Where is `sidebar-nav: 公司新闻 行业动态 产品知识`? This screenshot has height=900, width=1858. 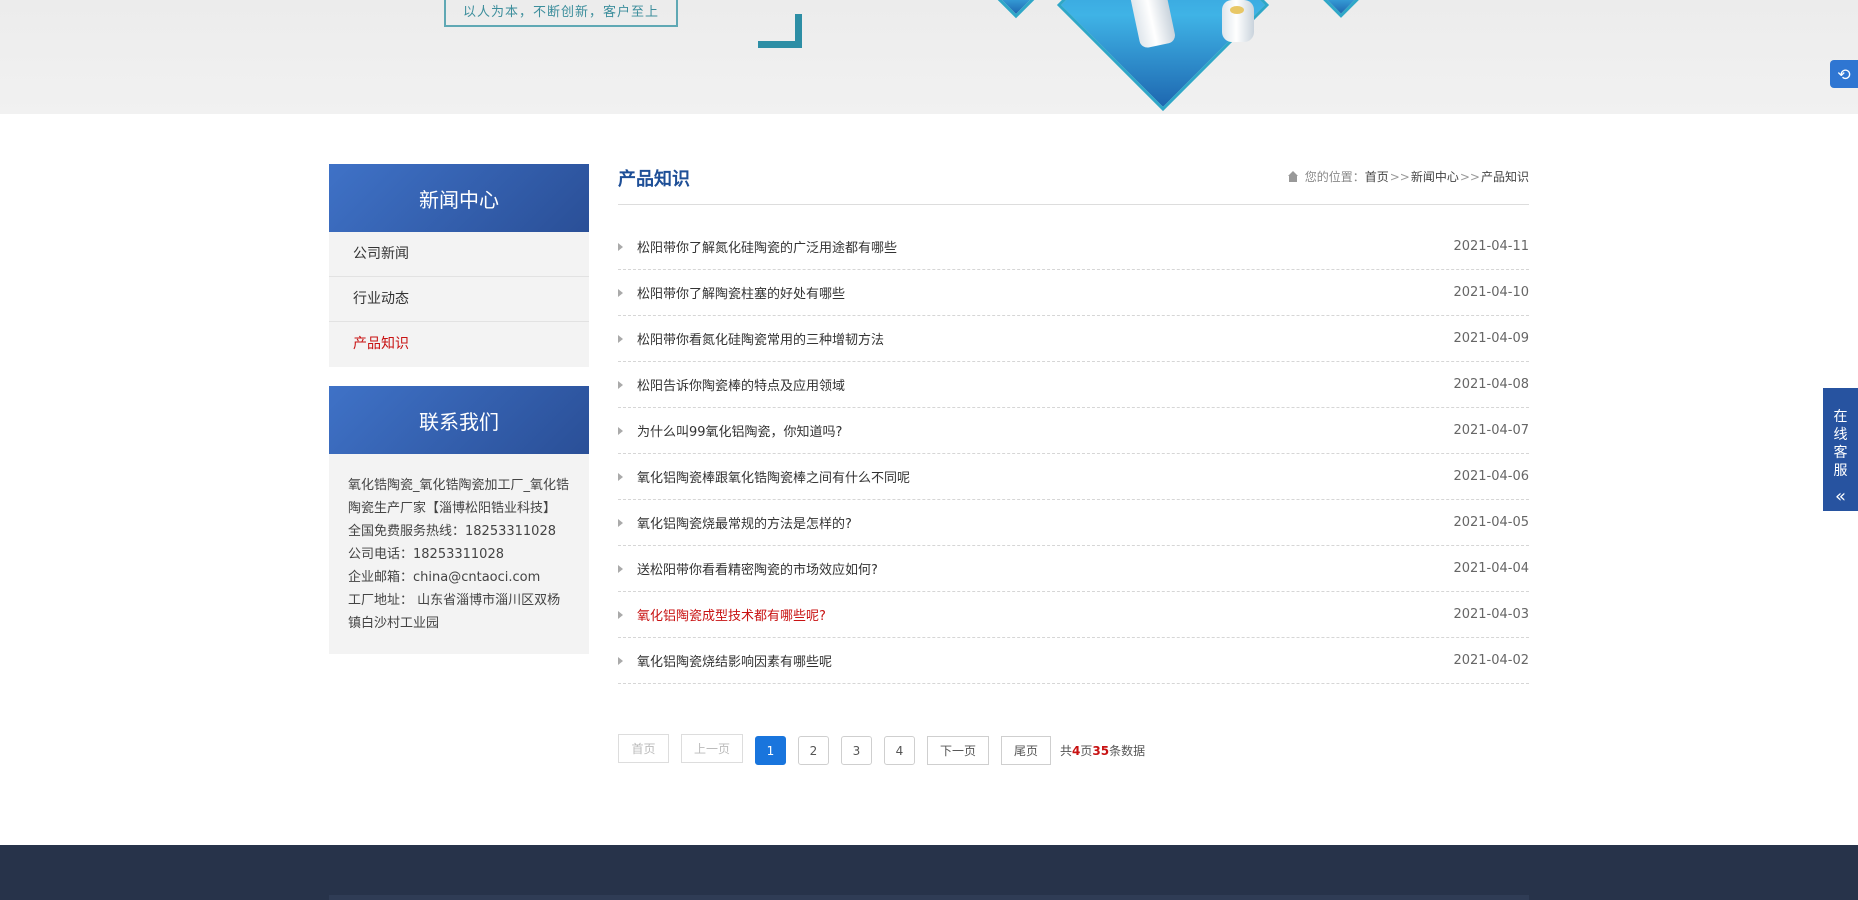
sidebar-nav: 公司新闻 行业动态 产品知识 is located at coordinates (459, 299).